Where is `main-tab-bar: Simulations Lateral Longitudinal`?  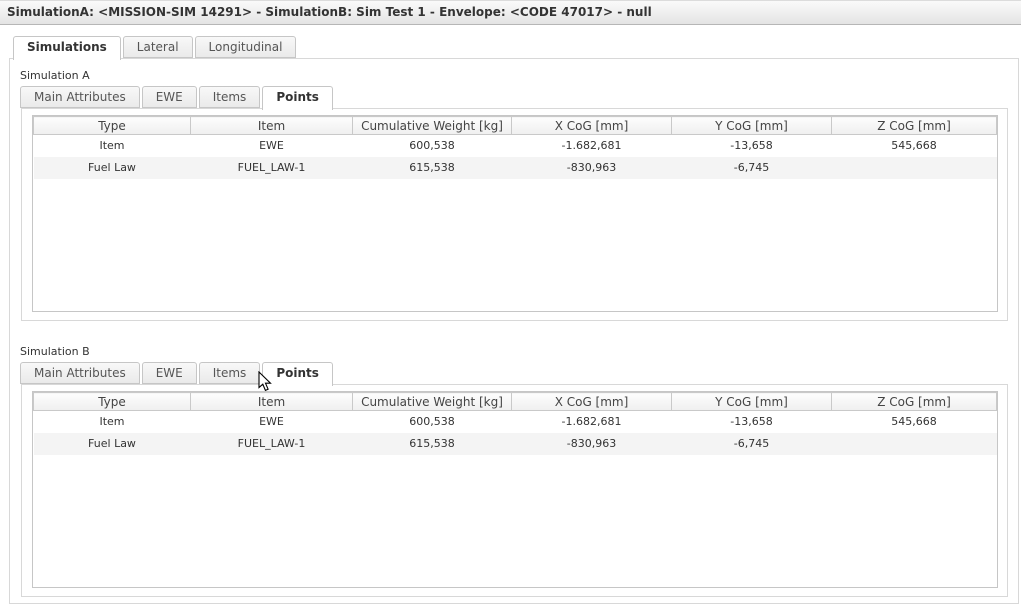
main-tab-bar: Simulations Lateral Longitudinal is located at coordinates (155, 48).